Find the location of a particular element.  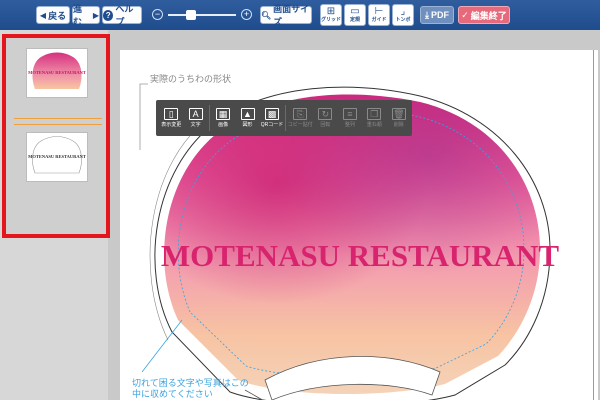

back-thumbnail-image: MOTENASU RESTAURANT is located at coordinates (57, 155).